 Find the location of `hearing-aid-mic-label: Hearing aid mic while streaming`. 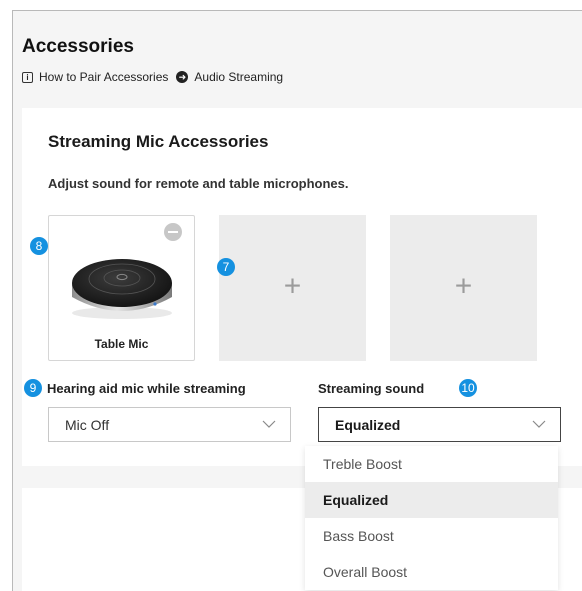

hearing-aid-mic-label: Hearing aid mic while streaming is located at coordinates (146, 388).